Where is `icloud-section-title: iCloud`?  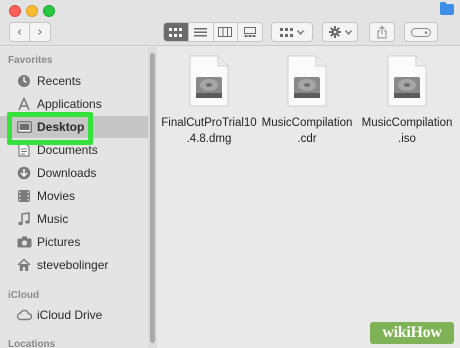
icloud-section-title: iCloud is located at coordinates (24, 295).